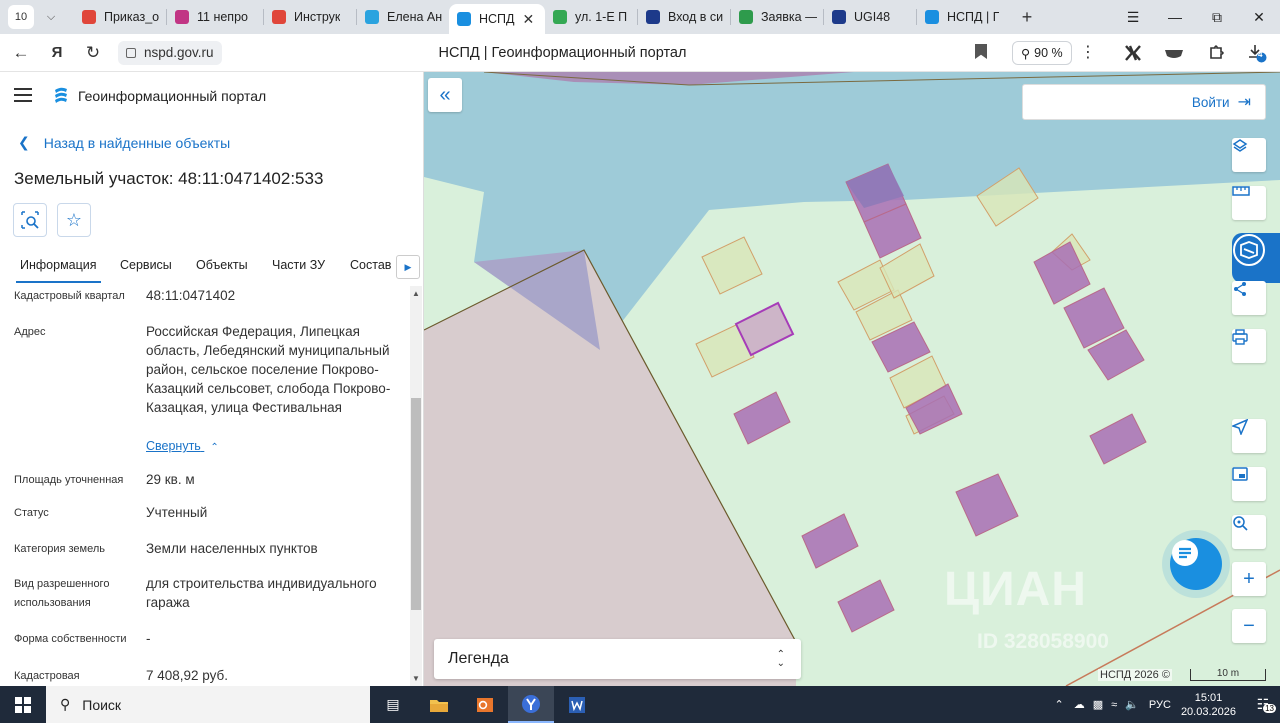 Image resolution: width=1280 pixels, height=723 pixels. I want to click on browser-tab: НСПД | Г, so click(963, 17).